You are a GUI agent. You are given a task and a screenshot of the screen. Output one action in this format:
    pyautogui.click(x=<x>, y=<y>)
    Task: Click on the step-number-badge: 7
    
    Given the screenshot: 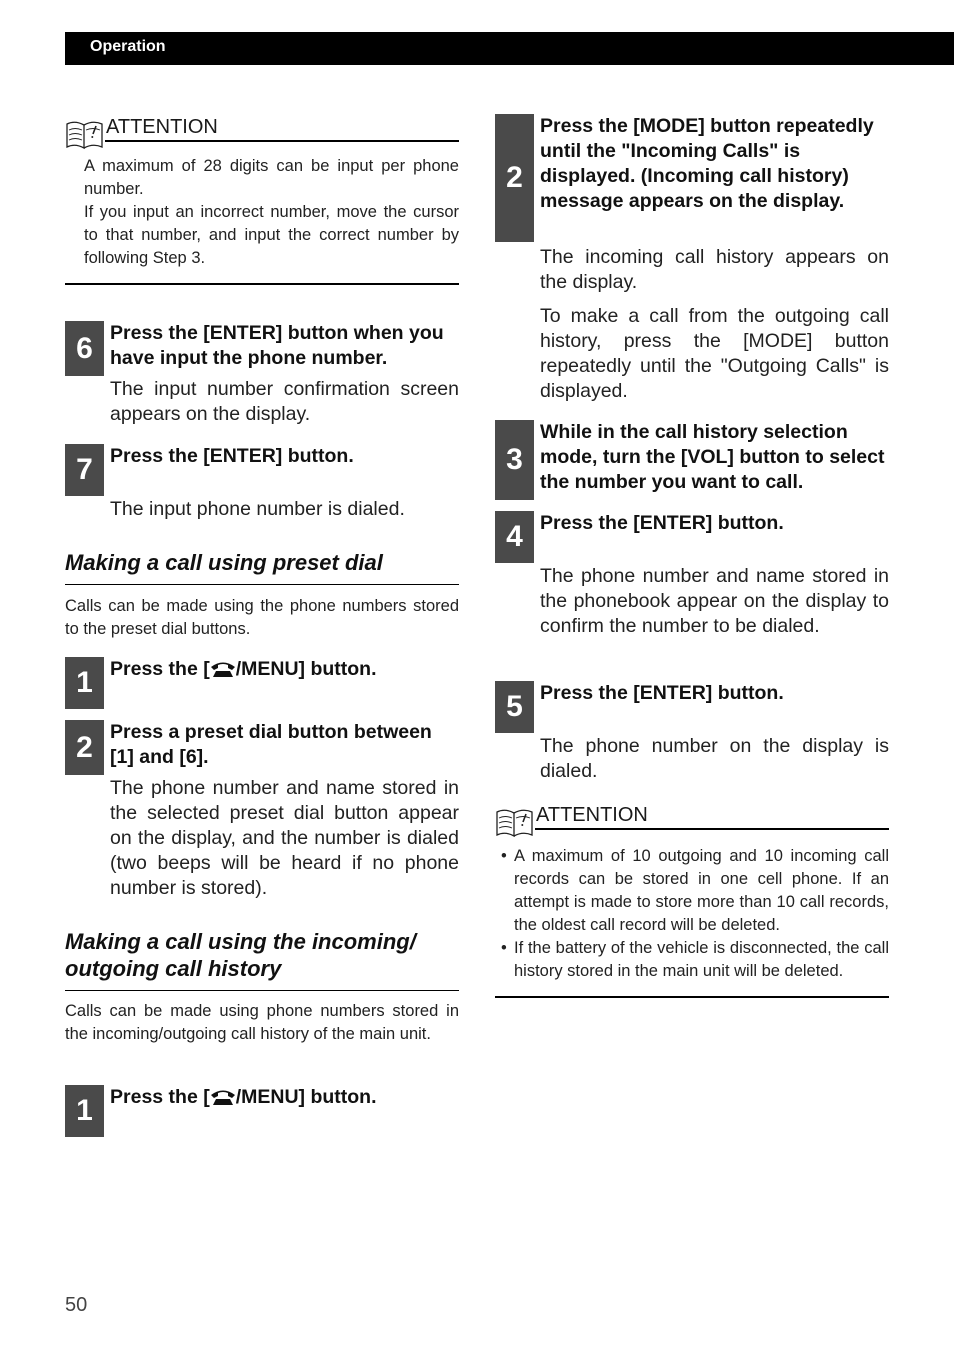 What is the action you would take?
    pyautogui.click(x=84, y=470)
    